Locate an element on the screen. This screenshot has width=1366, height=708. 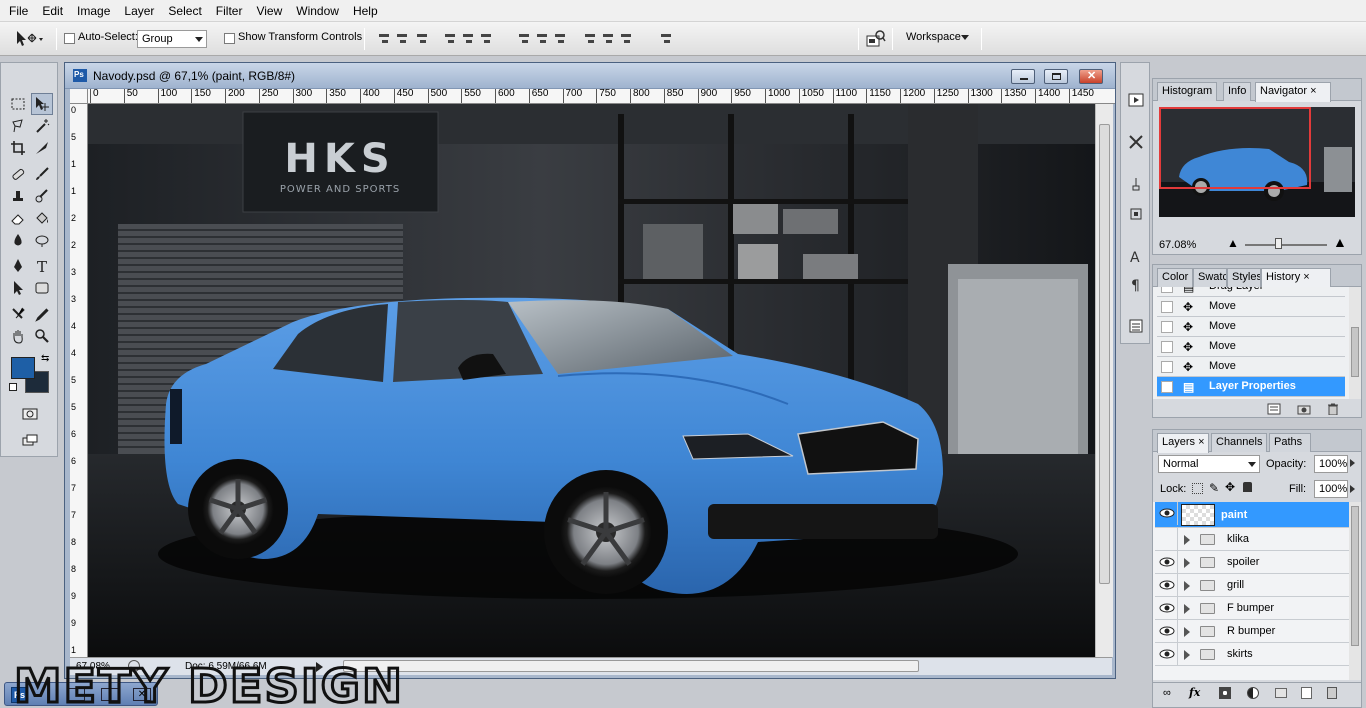
layers-scrollbar is located at coordinates (1355, 591).